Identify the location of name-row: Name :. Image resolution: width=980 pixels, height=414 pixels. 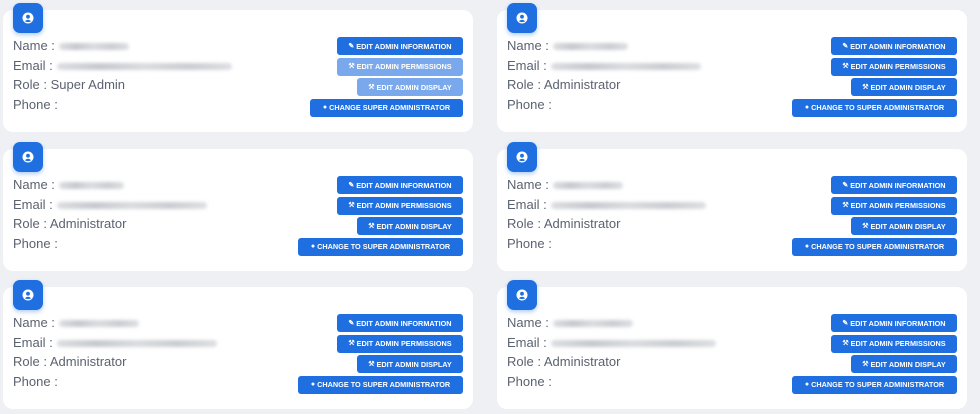
(604, 46).